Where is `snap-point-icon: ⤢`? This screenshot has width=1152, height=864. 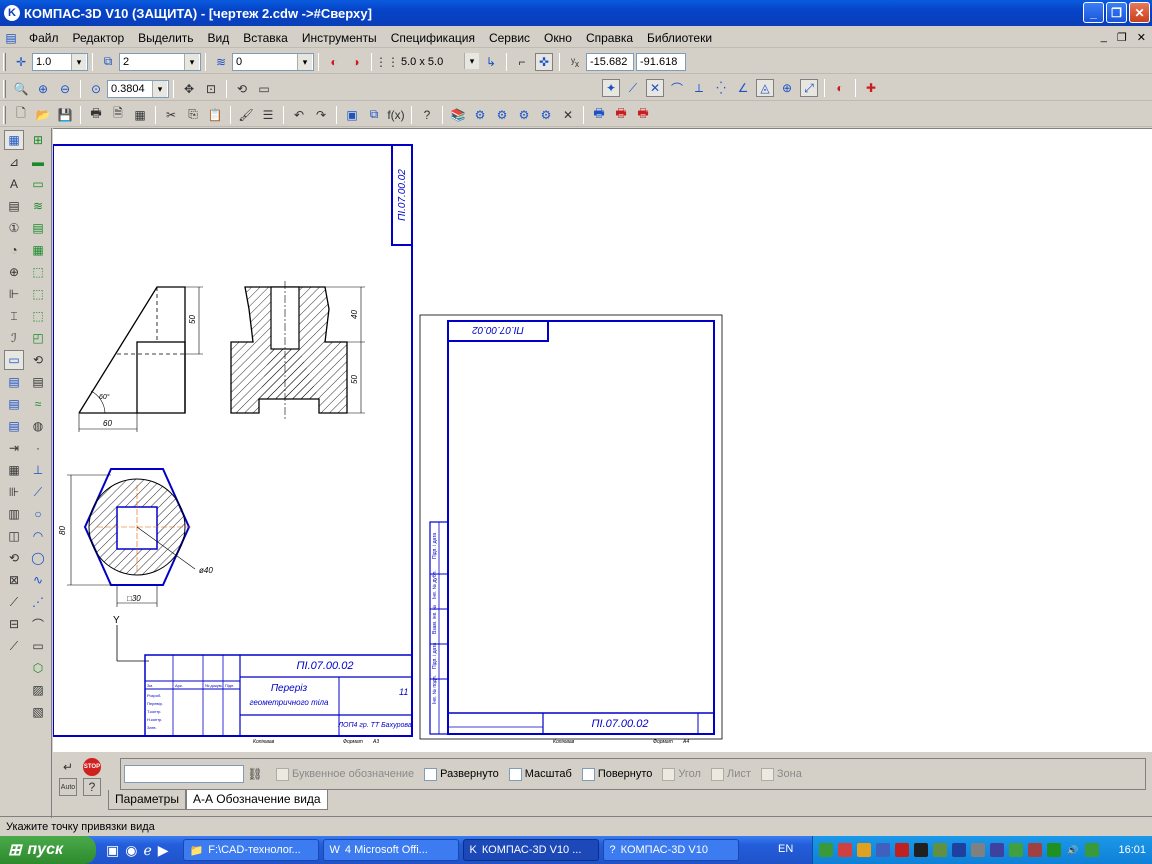 snap-point-icon: ⤢ is located at coordinates (809, 88).